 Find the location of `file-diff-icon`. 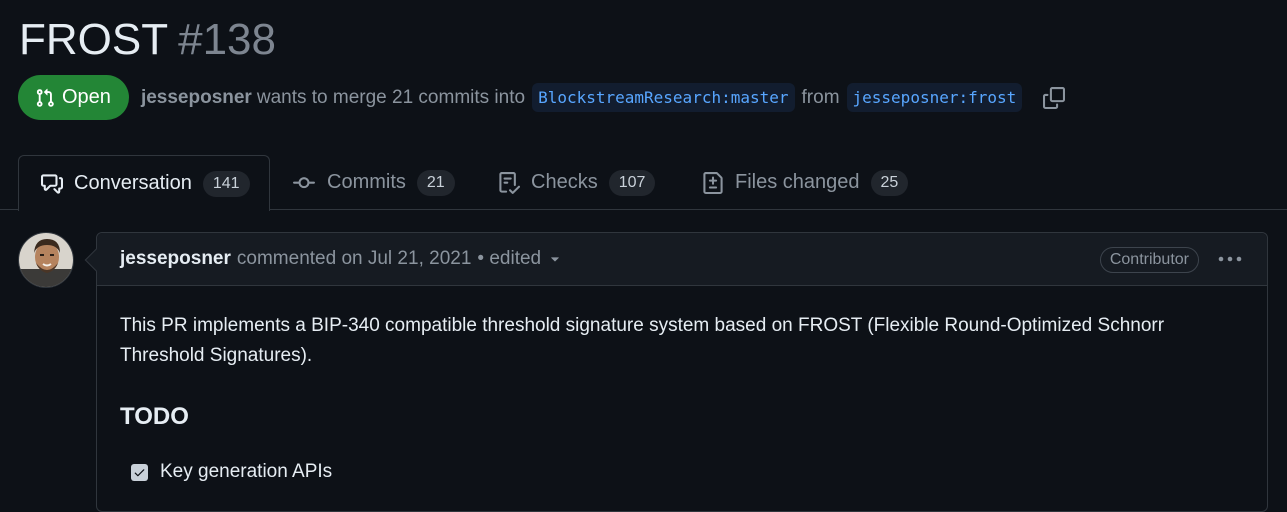

file-diff-icon is located at coordinates (713, 182).